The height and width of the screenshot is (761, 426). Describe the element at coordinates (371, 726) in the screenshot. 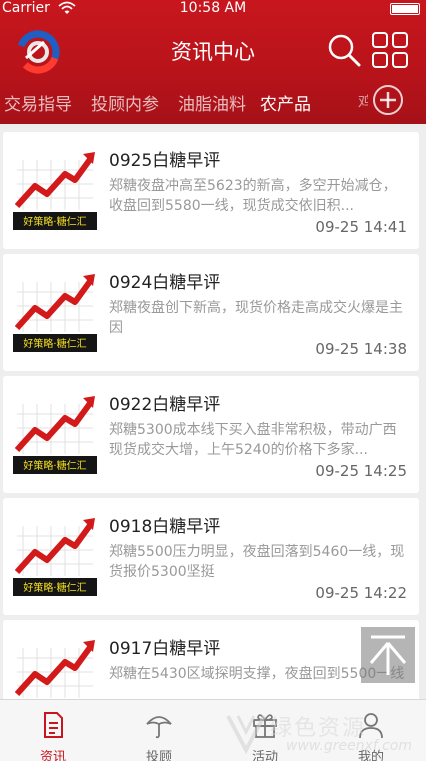

I see `person-icon` at that location.